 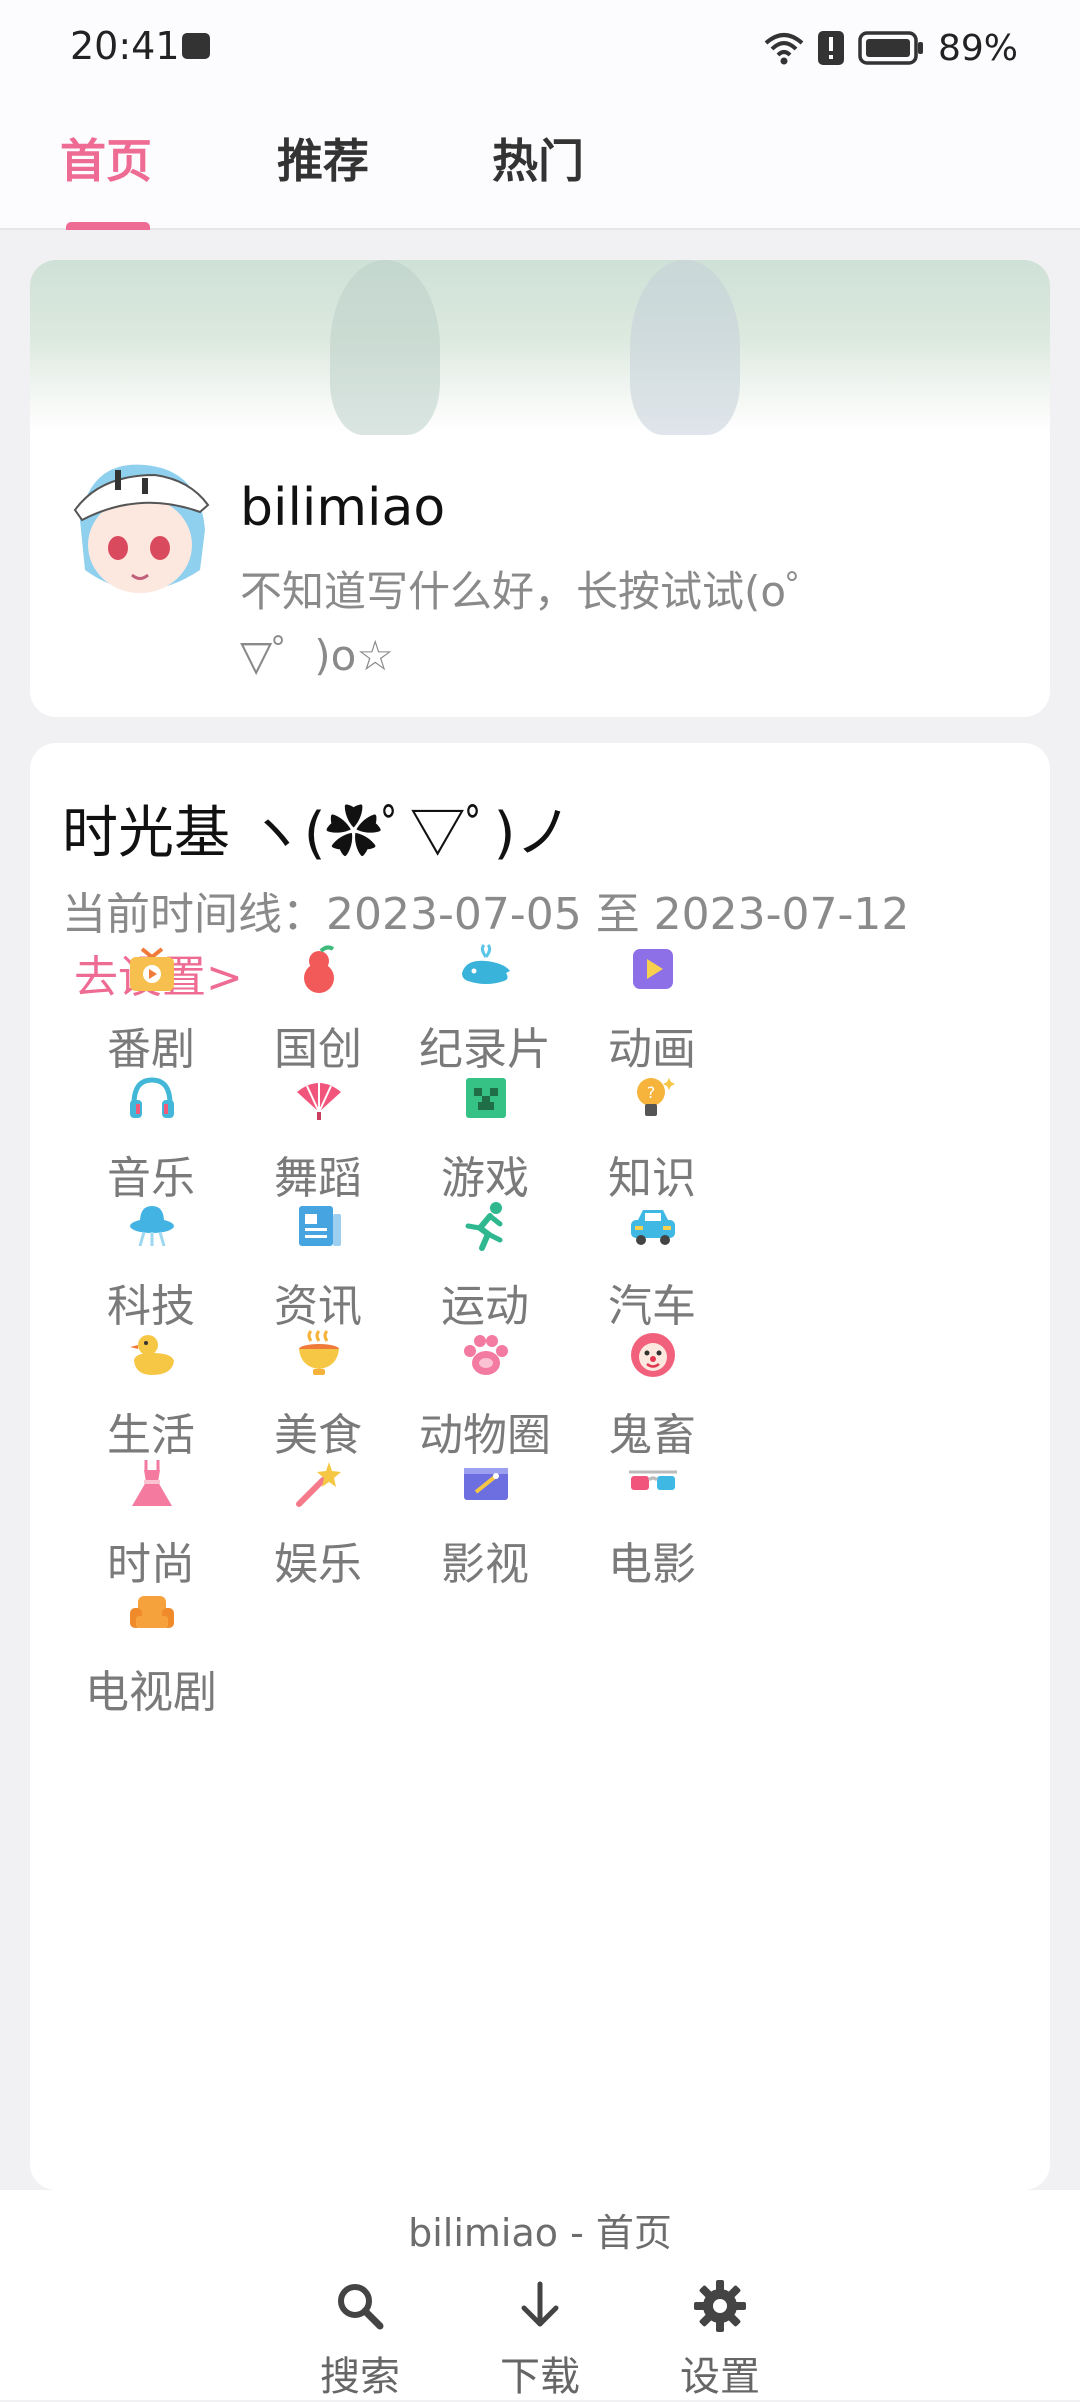 What do you see at coordinates (720, 2306) in the screenshot?
I see `gear-icon` at bounding box center [720, 2306].